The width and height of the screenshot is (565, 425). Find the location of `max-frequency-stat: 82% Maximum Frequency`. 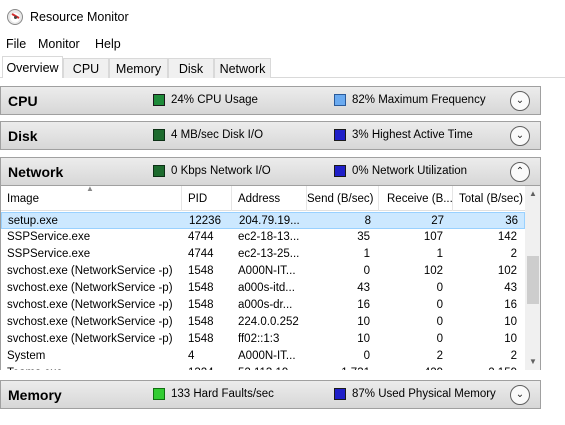

max-frequency-stat: 82% Maximum Frequency is located at coordinates (410, 100).